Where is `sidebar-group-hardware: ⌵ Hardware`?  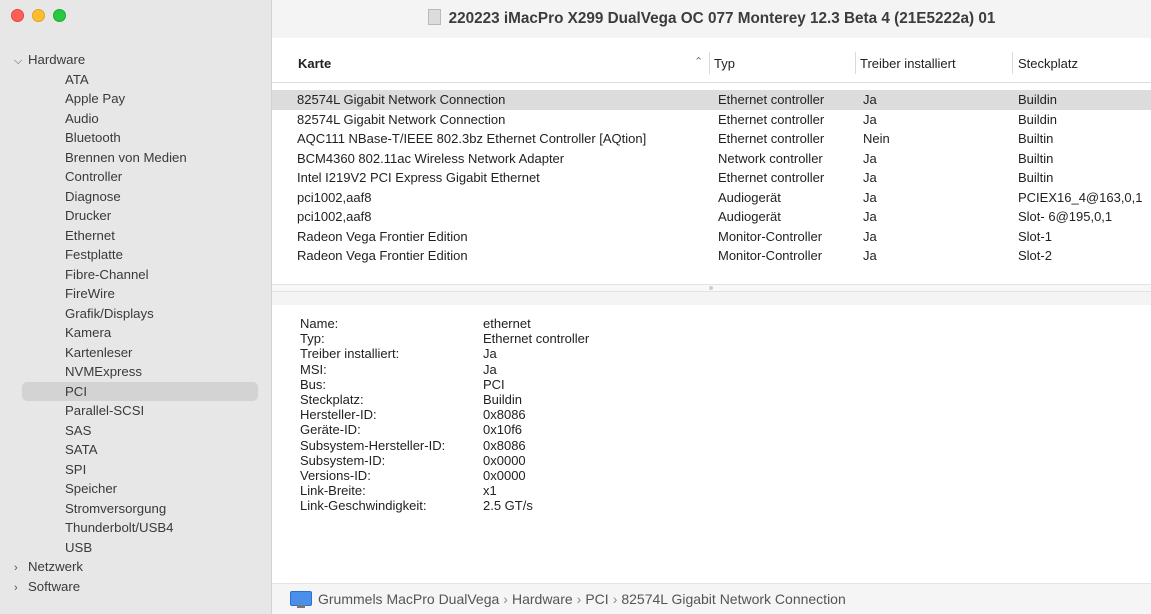
sidebar-group-hardware: ⌵ Hardware is located at coordinates (135, 60).